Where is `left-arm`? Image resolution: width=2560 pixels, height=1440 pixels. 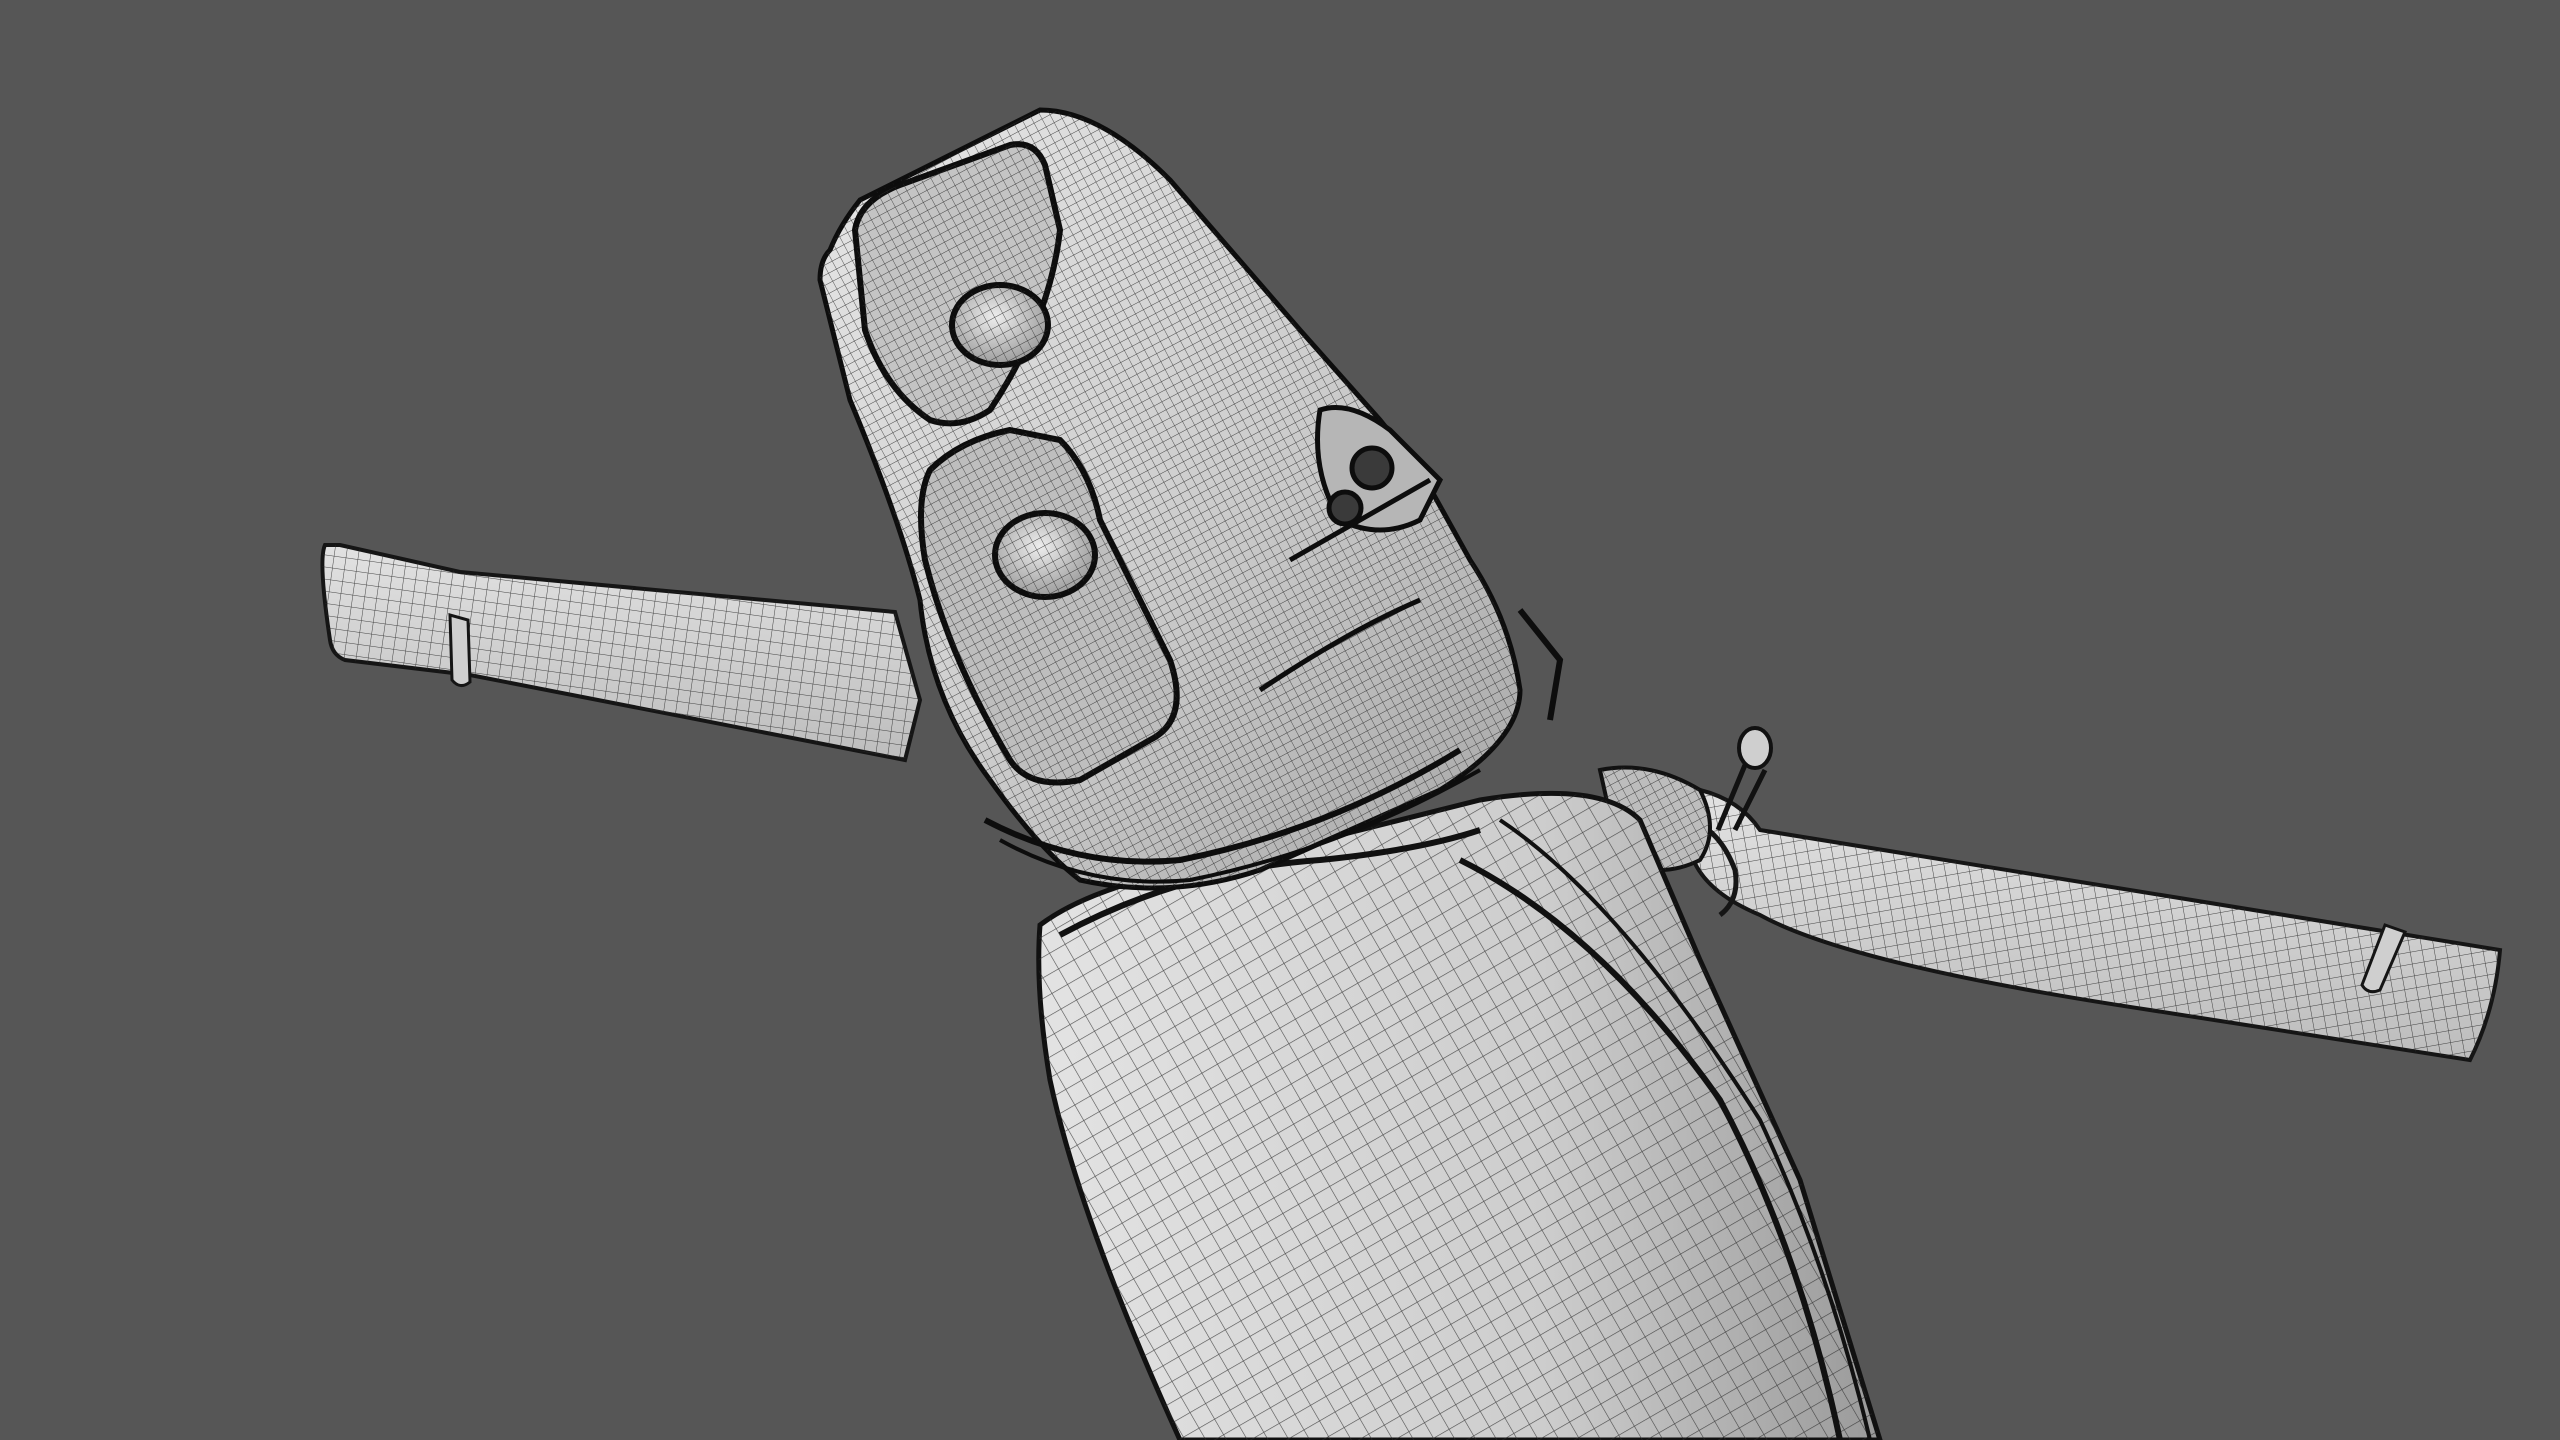
left-arm is located at coordinates (621, 653).